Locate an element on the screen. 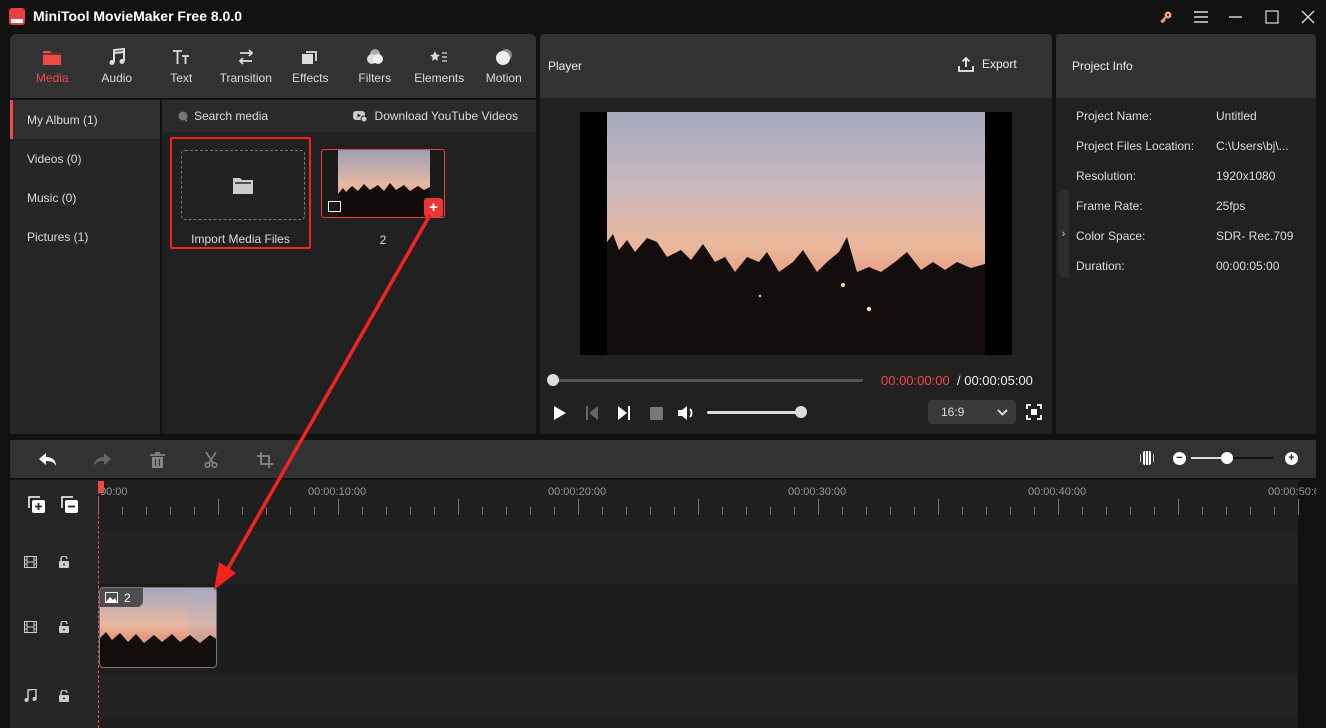 The width and height of the screenshot is (1326, 728). tab-effects: Effects is located at coordinates (310, 66).